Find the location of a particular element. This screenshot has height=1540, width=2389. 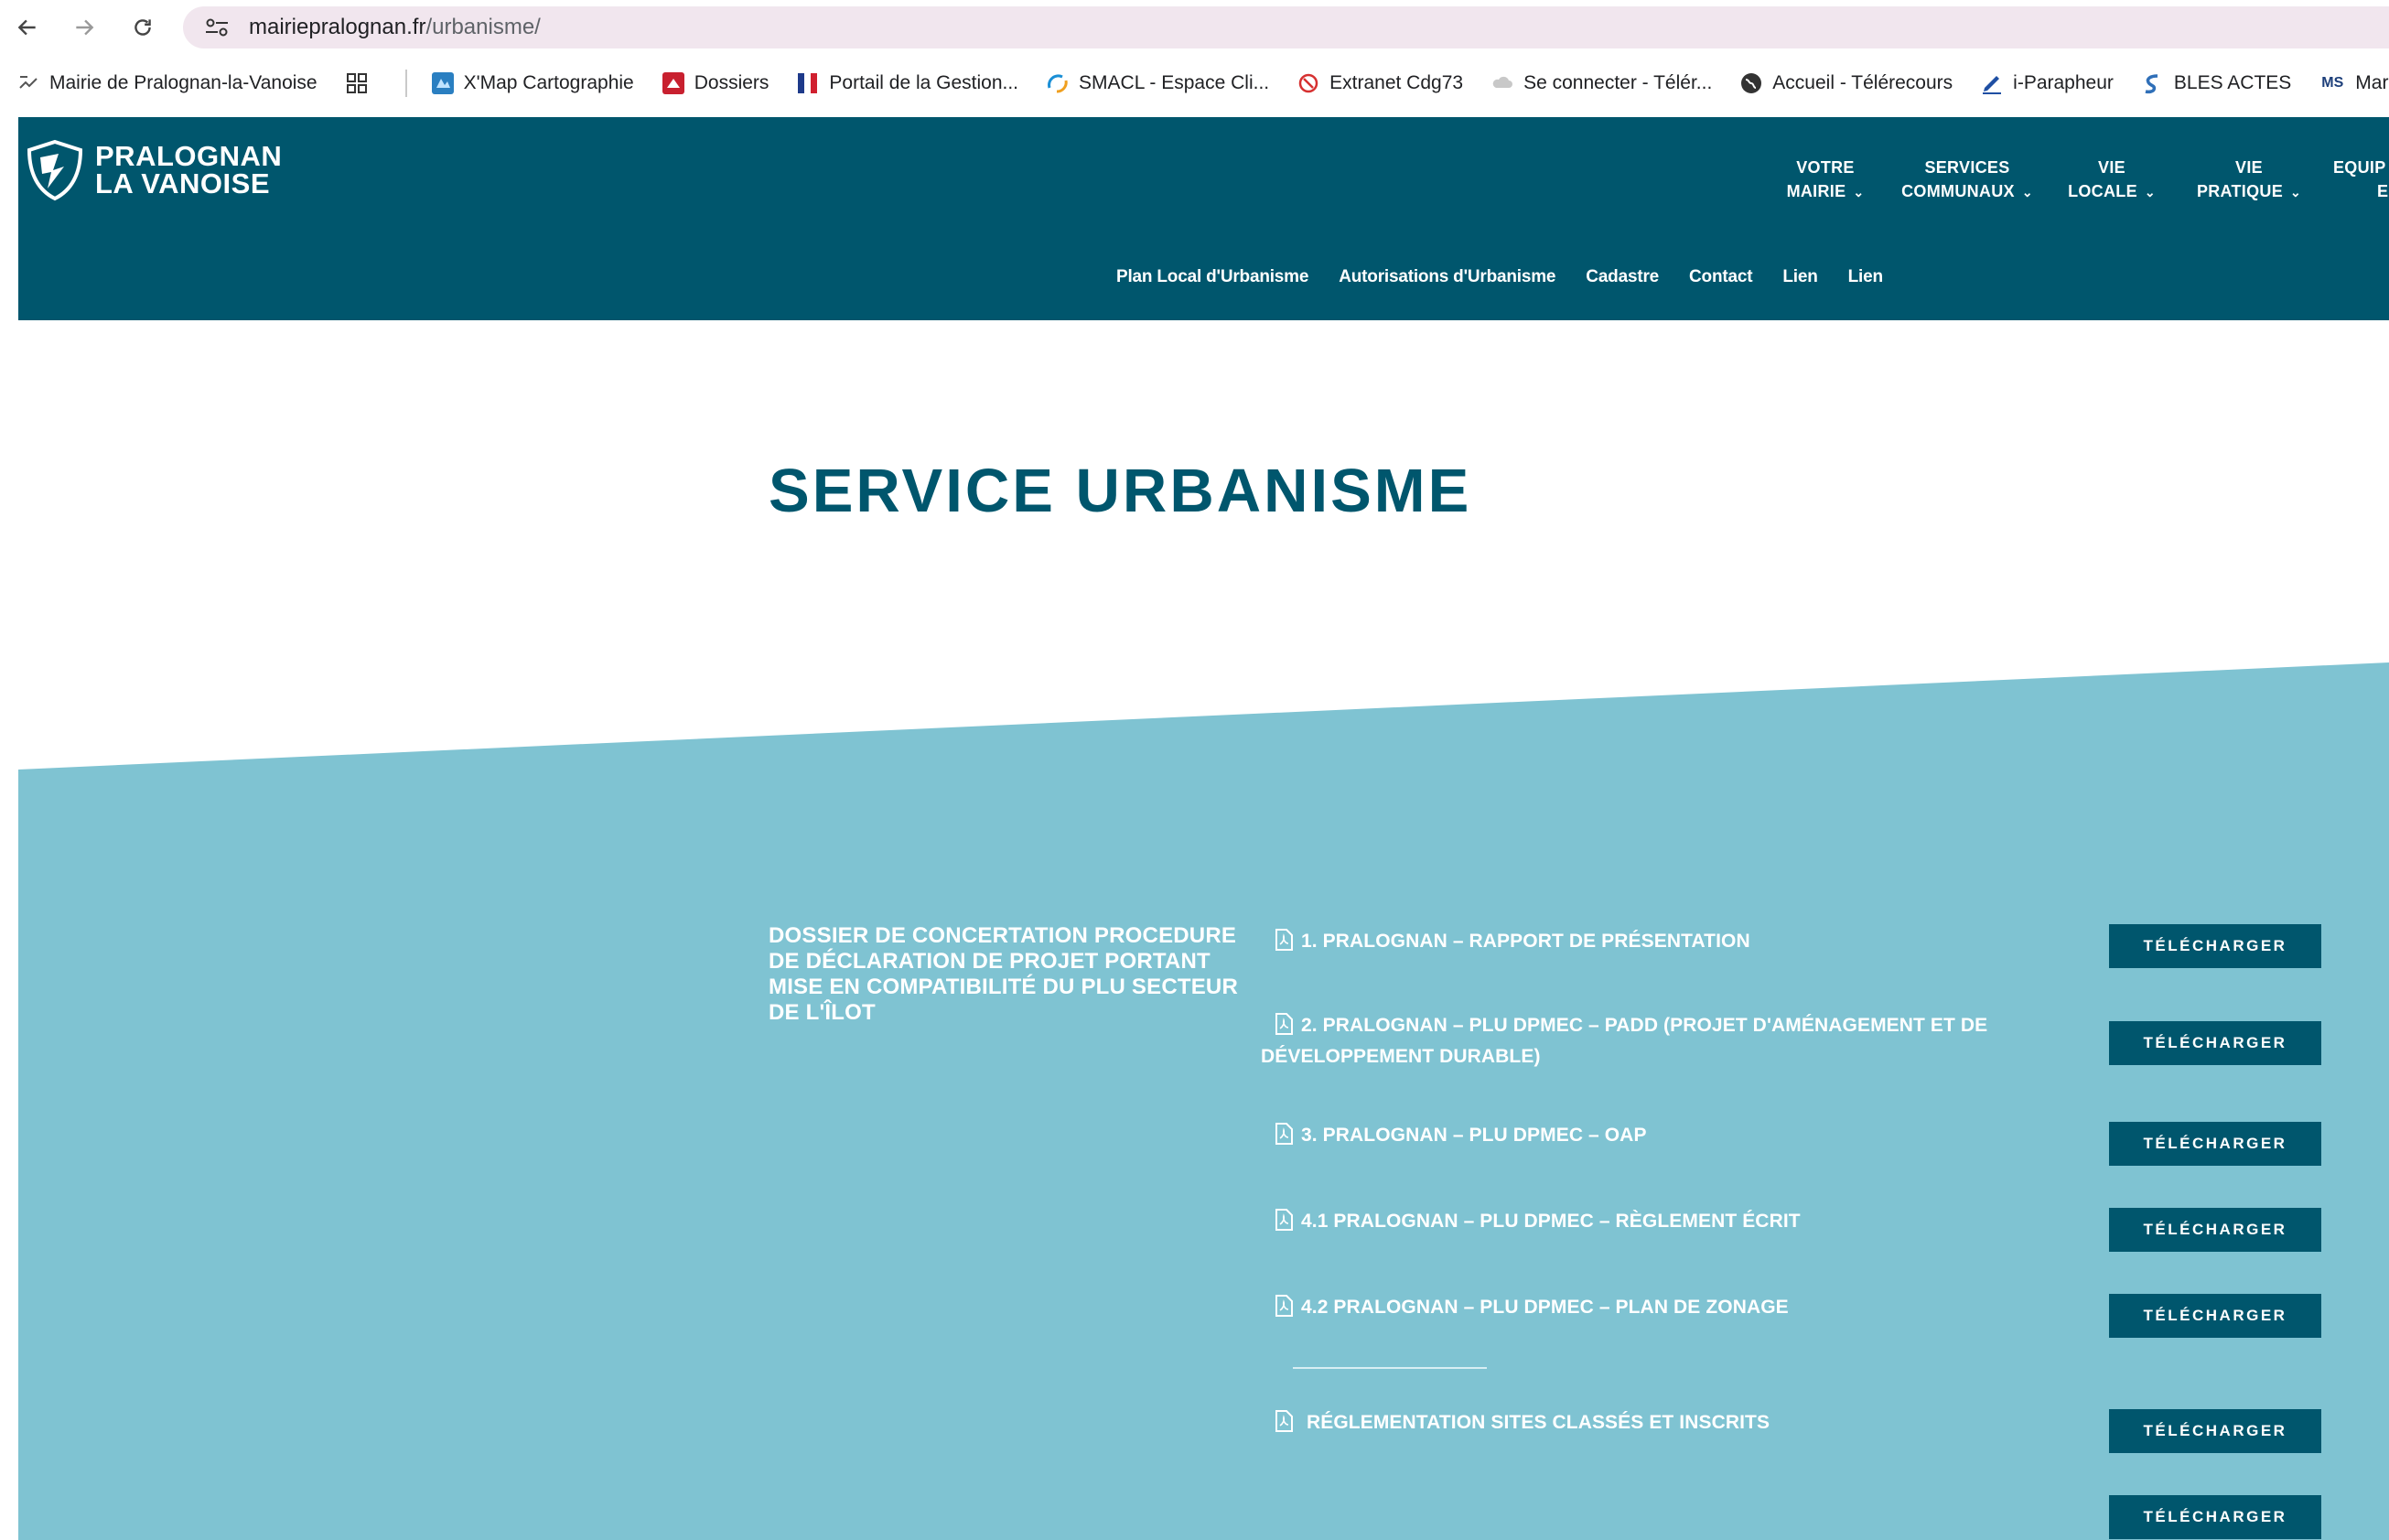

cloud-icon is located at coordinates (1502, 83).